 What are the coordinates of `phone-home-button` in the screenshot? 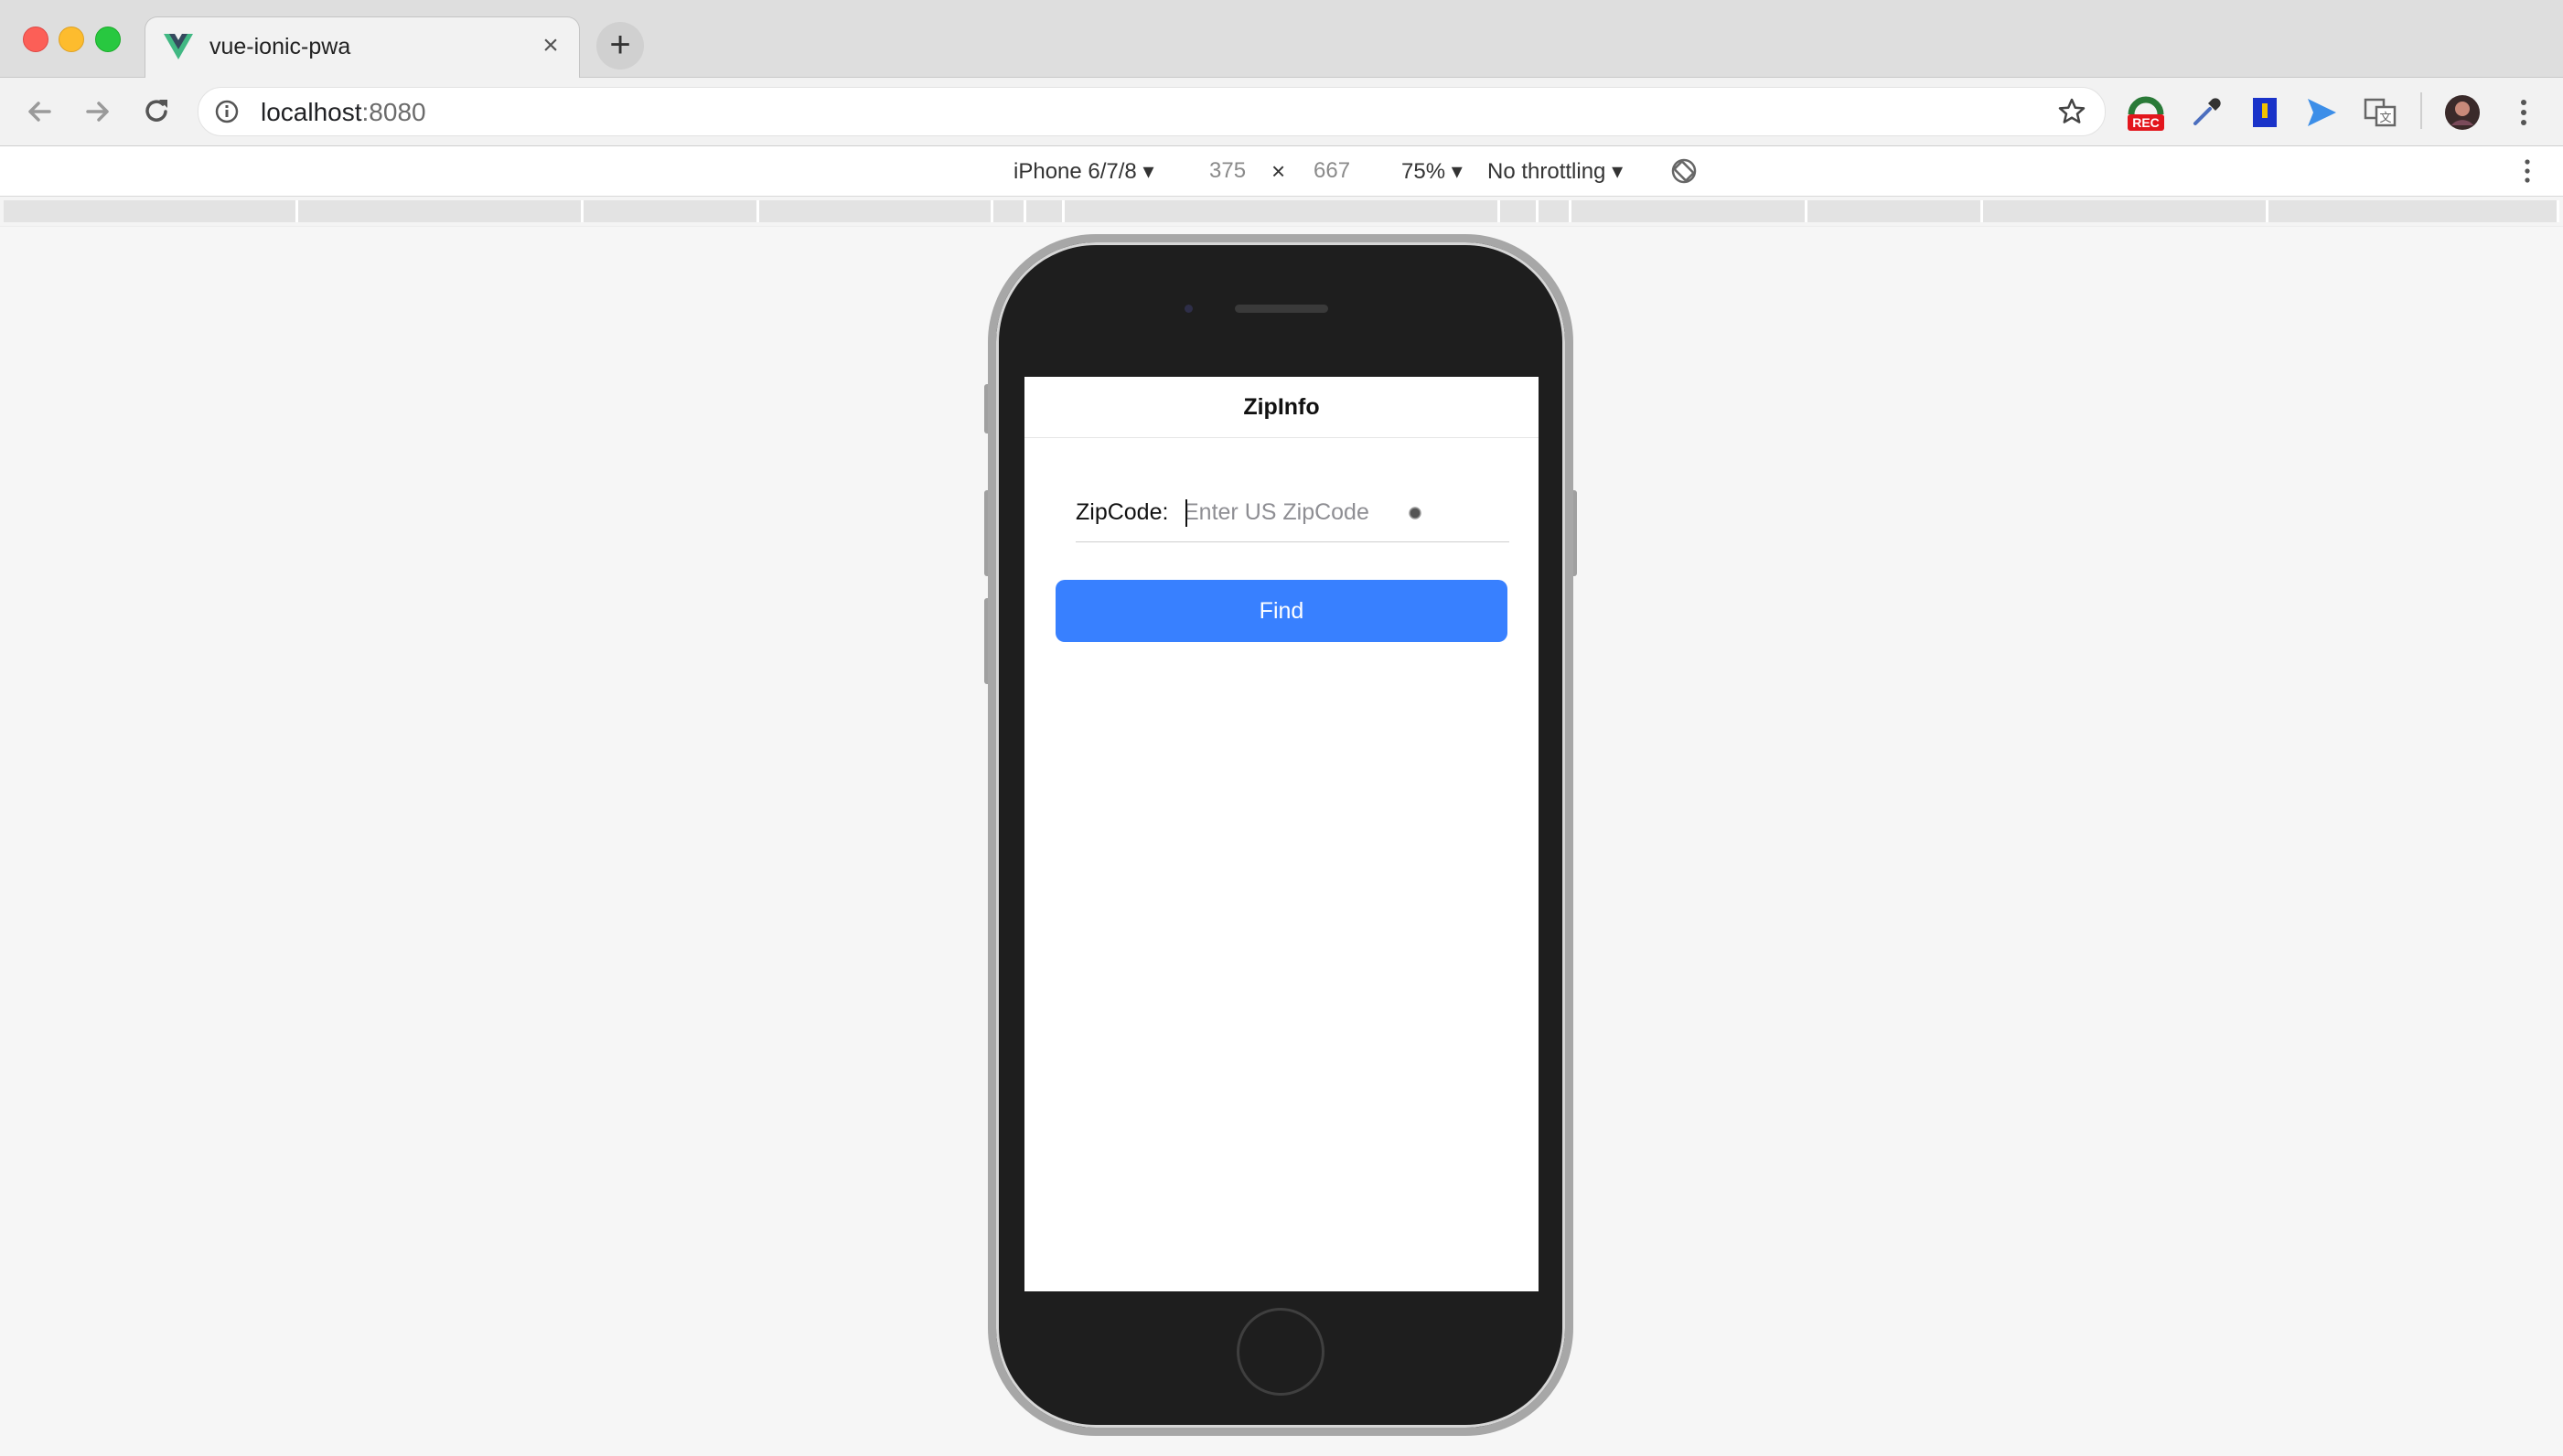 It's located at (1280, 1352).